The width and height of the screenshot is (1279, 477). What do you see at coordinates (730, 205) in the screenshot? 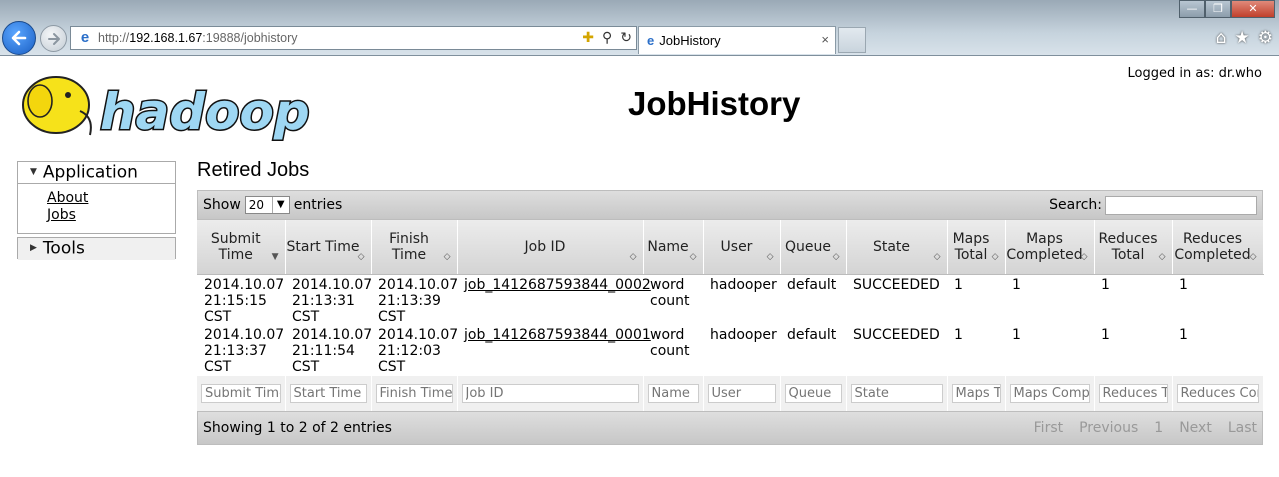
I see `table-top-bar: Show 20 ▼ entries Search:` at bounding box center [730, 205].